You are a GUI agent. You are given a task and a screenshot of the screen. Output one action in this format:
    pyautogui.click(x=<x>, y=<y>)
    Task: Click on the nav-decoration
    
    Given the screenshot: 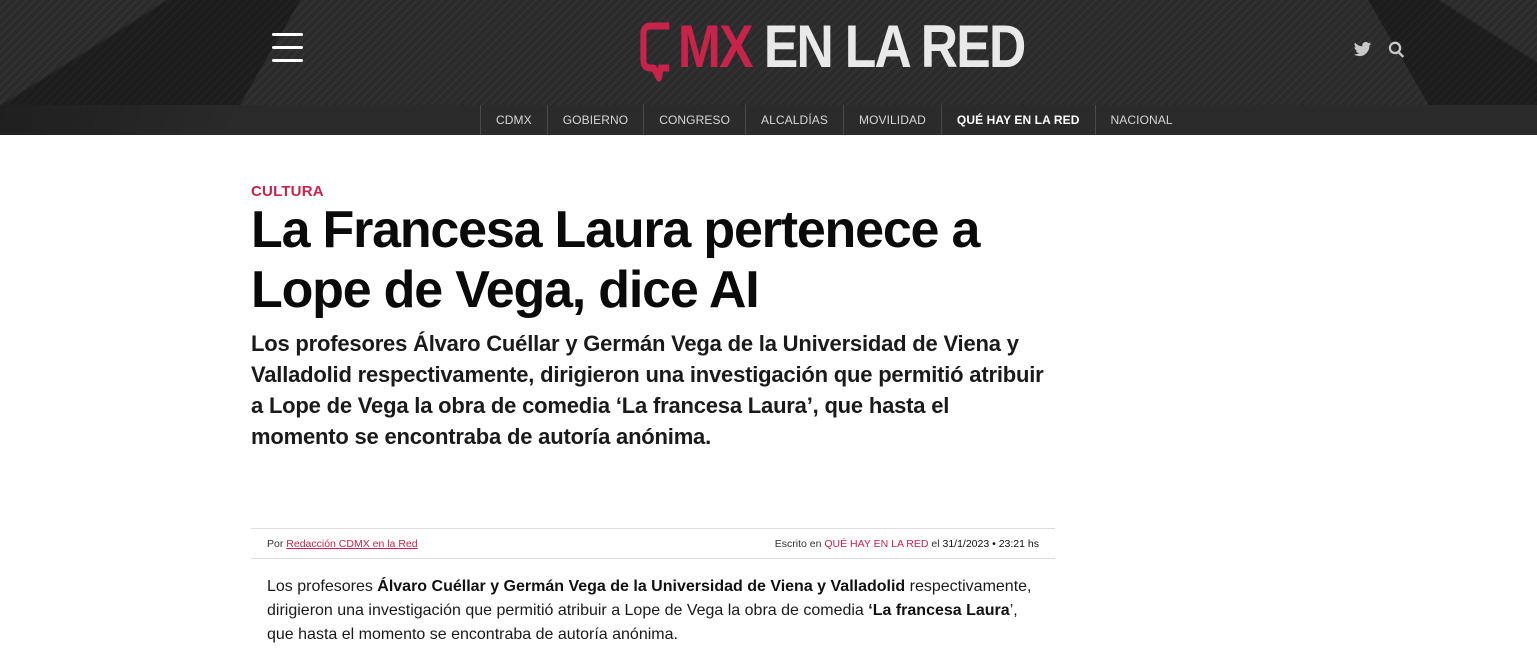 What is the action you would take?
    pyautogui.click(x=130, y=120)
    